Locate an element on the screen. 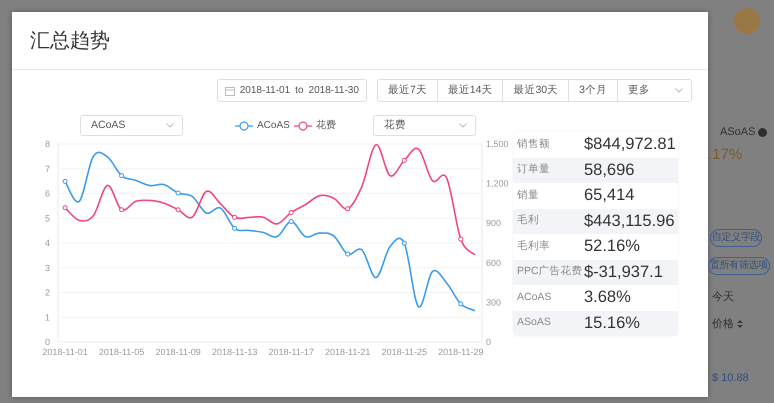 This screenshot has width=774, height=403. stat-label: 毛利率 is located at coordinates (533, 246).